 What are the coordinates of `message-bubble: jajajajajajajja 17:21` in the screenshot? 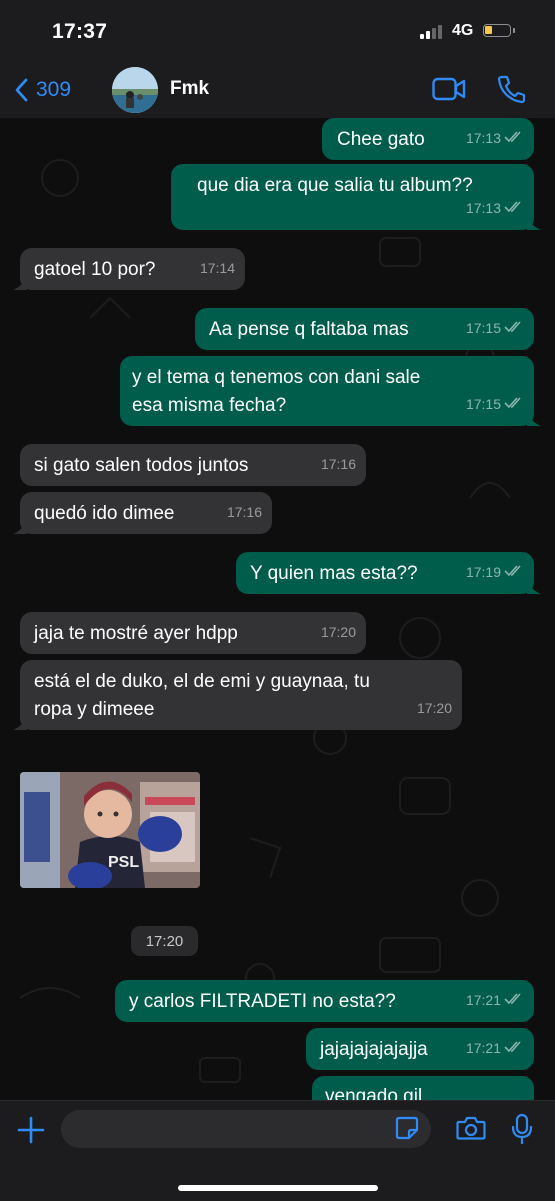 It's located at (420, 1049).